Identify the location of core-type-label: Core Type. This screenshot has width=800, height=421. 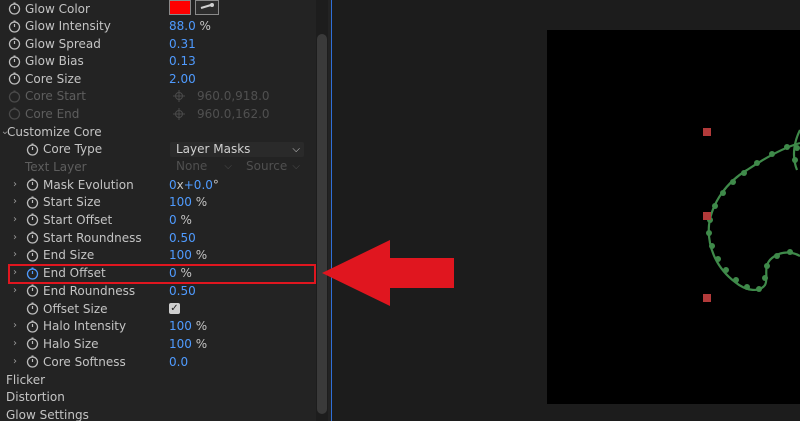
(73, 149).